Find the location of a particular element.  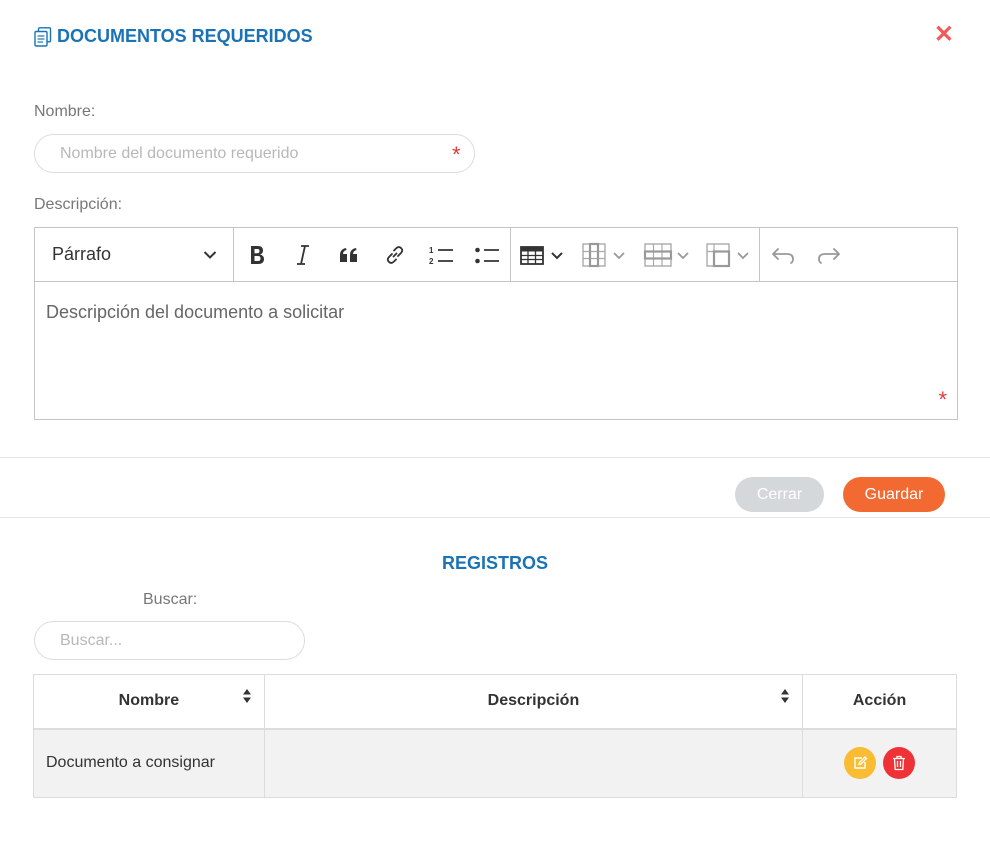

cerrar-button: Cerrar is located at coordinates (779, 494).